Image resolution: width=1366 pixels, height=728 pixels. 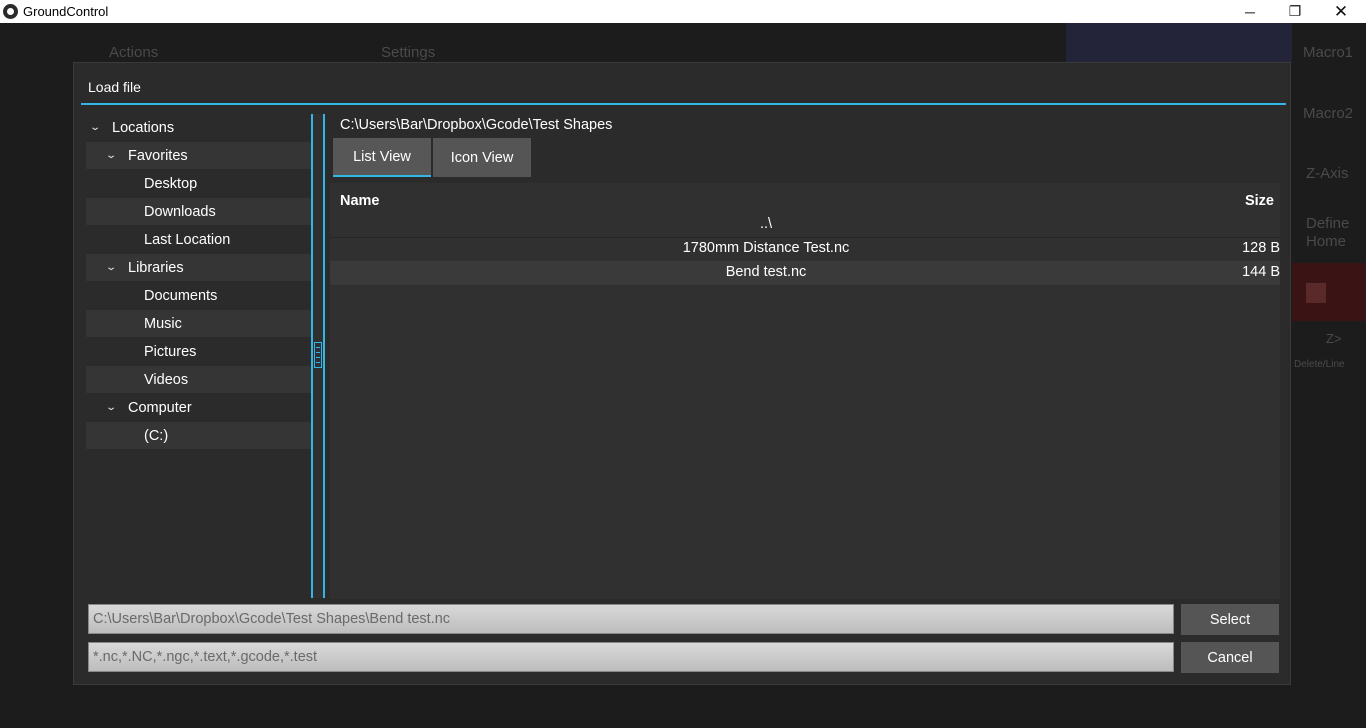 What do you see at coordinates (408, 52) in the screenshot?
I see `background-settings-tab: Settings` at bounding box center [408, 52].